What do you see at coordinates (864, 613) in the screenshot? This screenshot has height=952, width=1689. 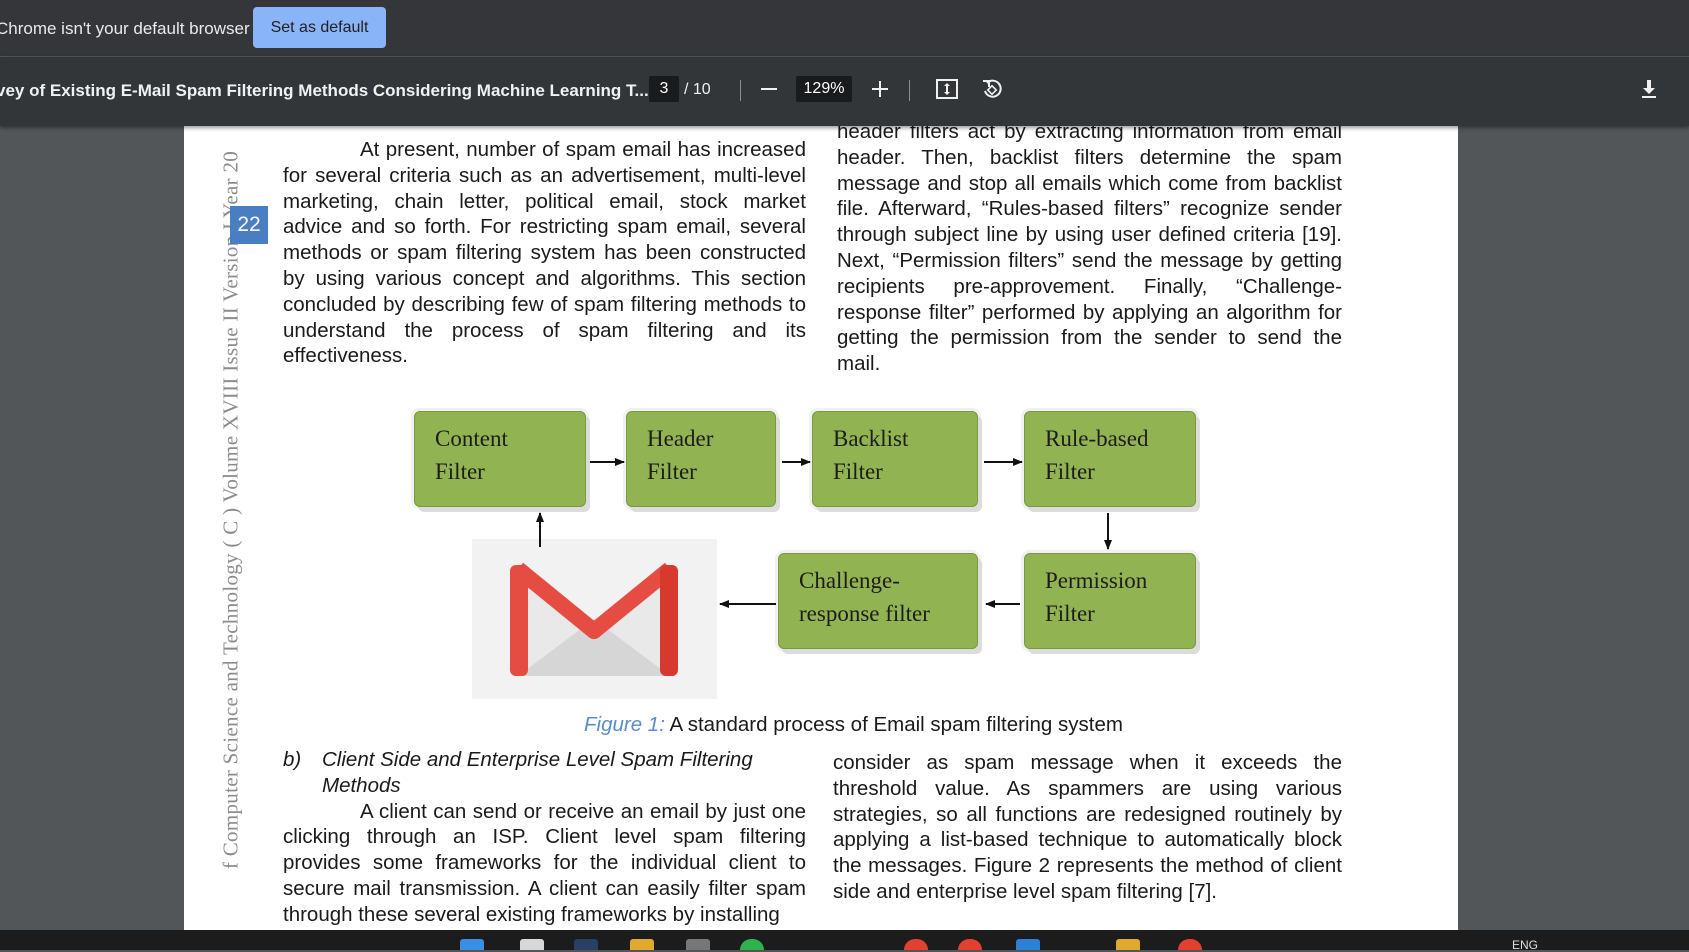 I see `box-label-line: response filter` at bounding box center [864, 613].